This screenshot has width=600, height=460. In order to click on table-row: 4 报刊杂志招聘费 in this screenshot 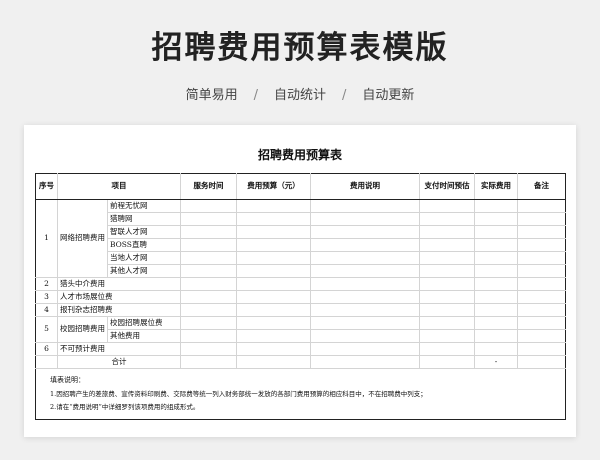, I will do `click(300, 310)`.